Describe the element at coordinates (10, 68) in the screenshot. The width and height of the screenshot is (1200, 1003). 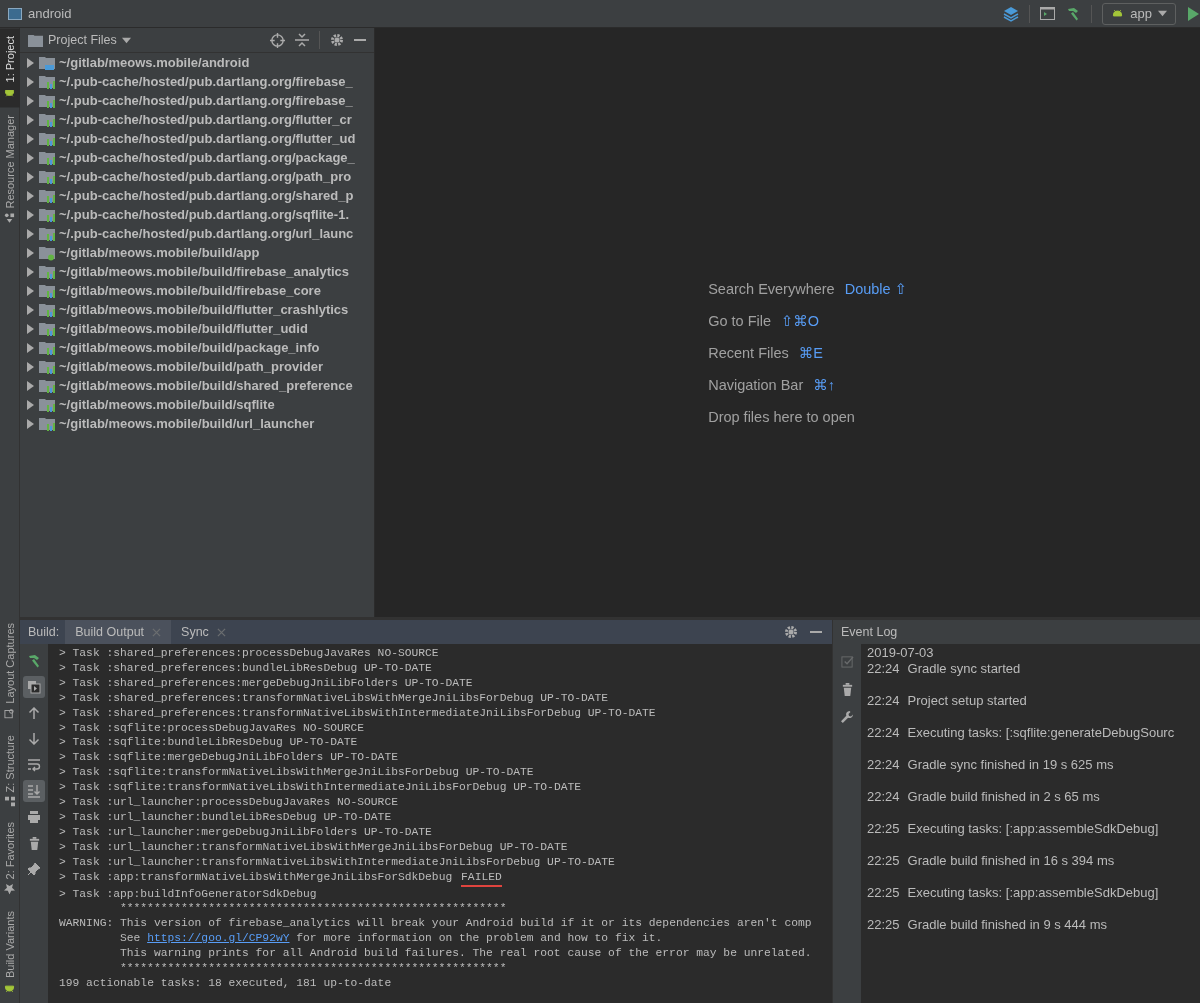
I see `tool-window-tab: 1: Project` at that location.